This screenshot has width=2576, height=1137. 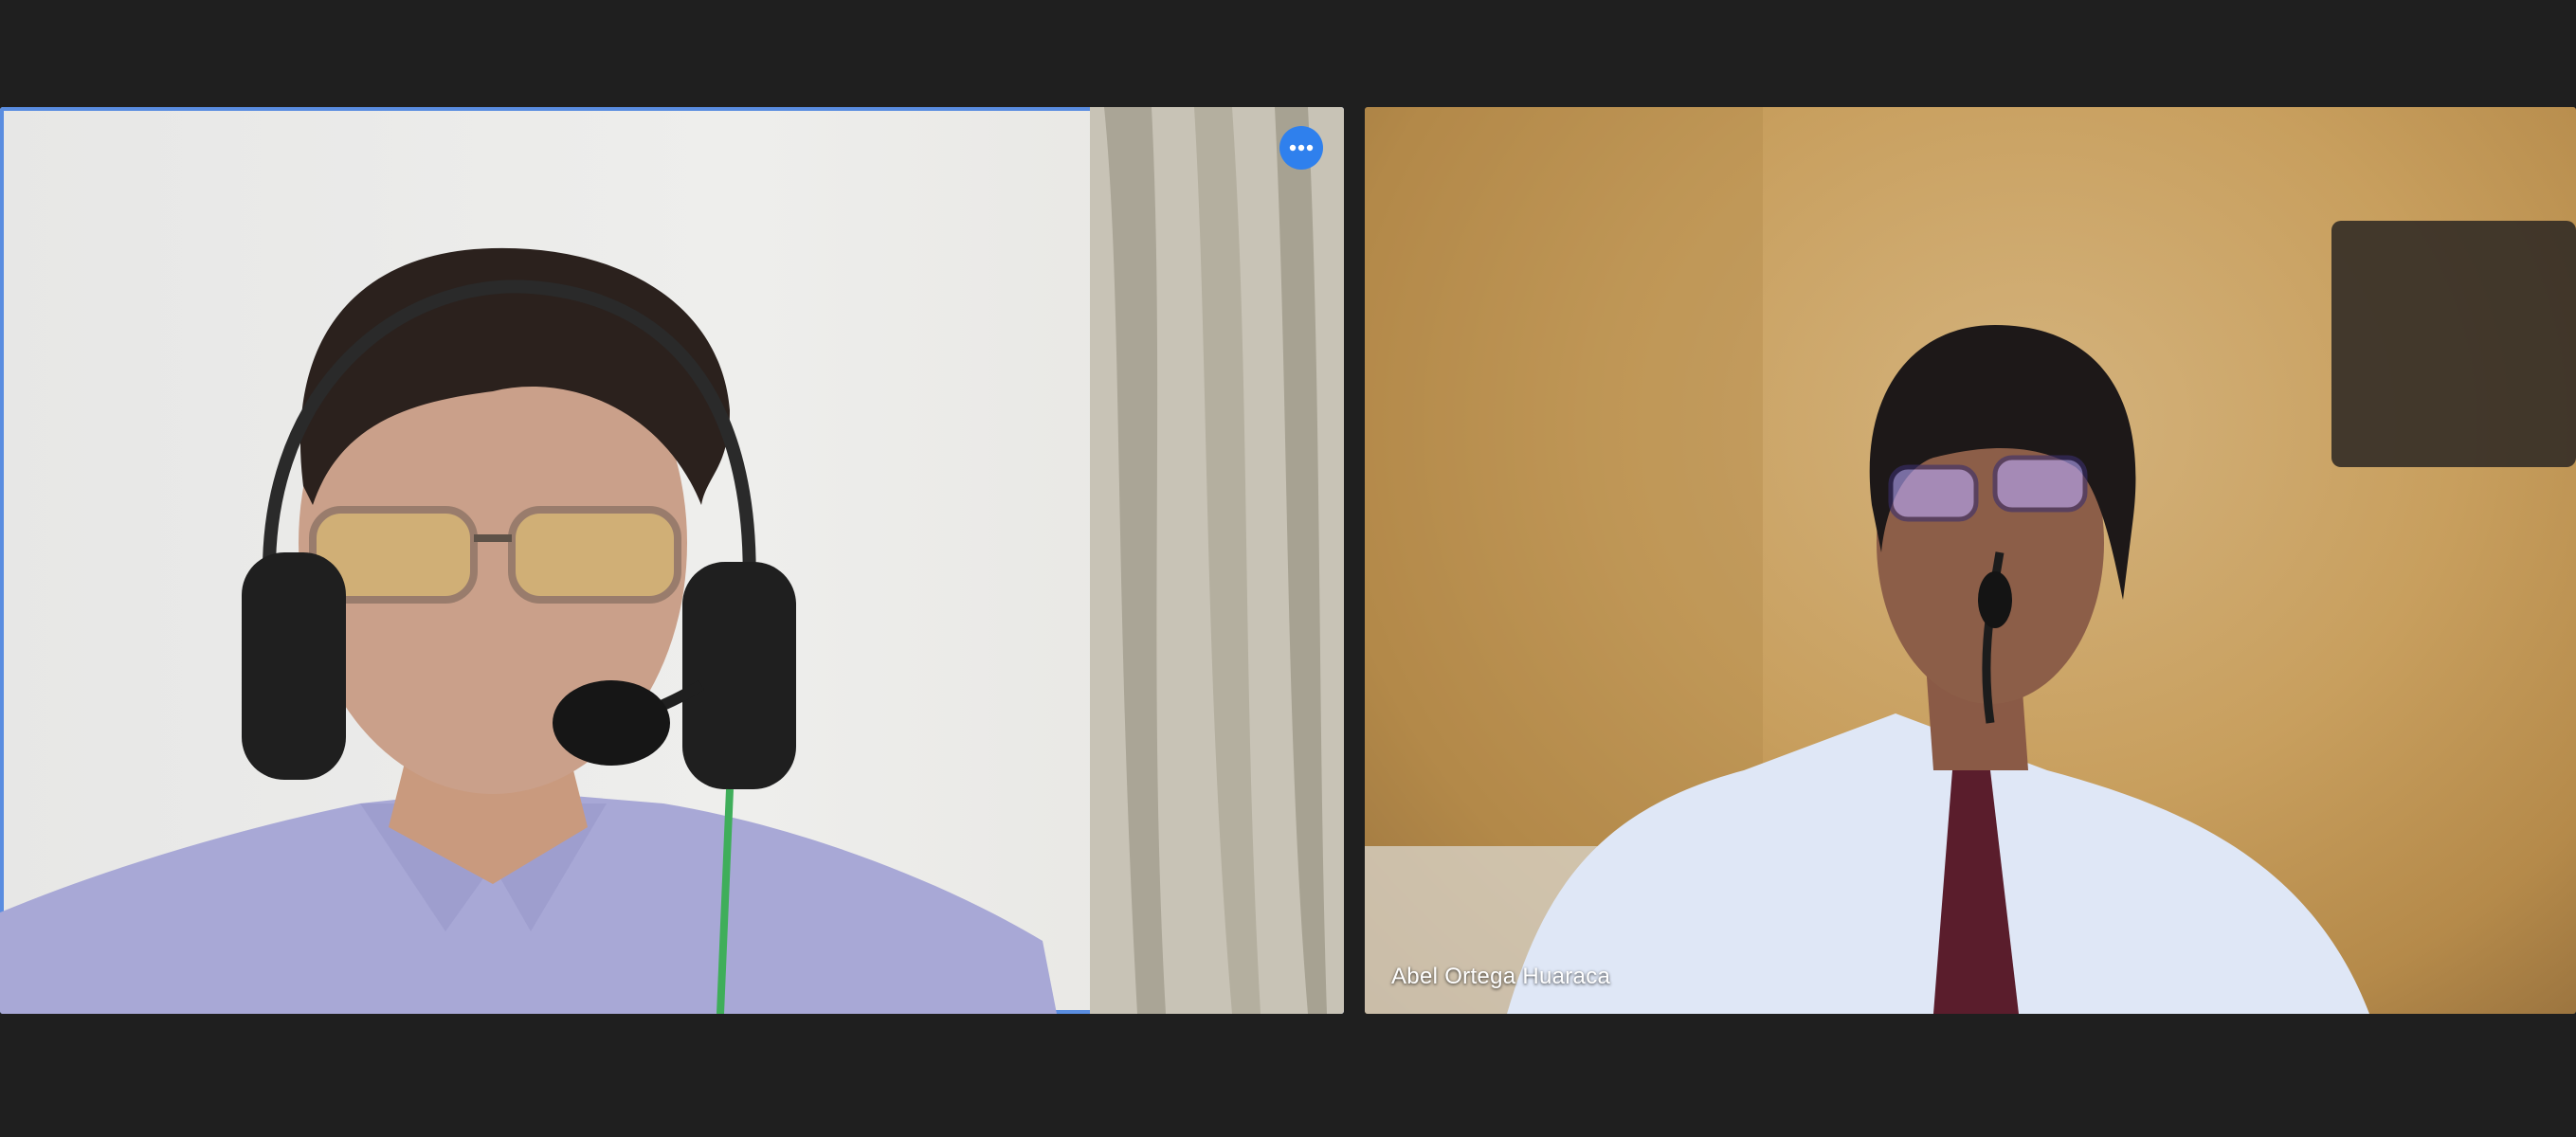 I want to click on ellipsis-icon, so click(x=1301, y=148).